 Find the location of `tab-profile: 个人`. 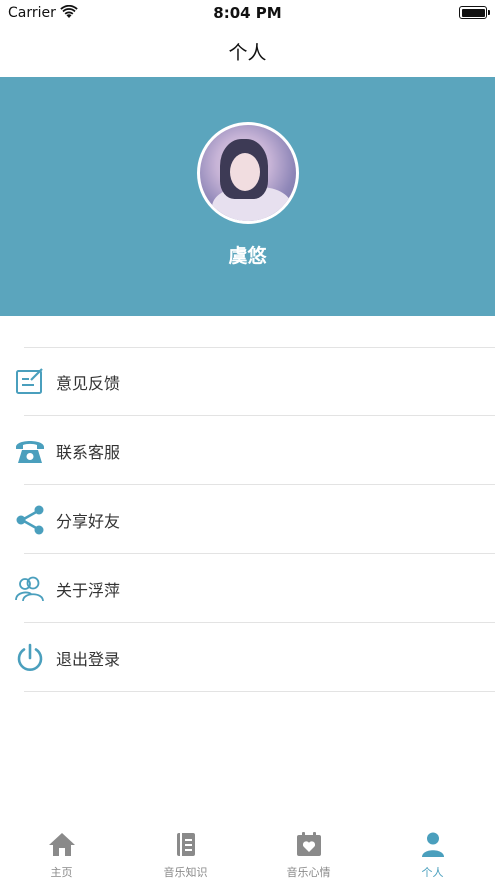

tab-profile: 个人 is located at coordinates (432, 852).